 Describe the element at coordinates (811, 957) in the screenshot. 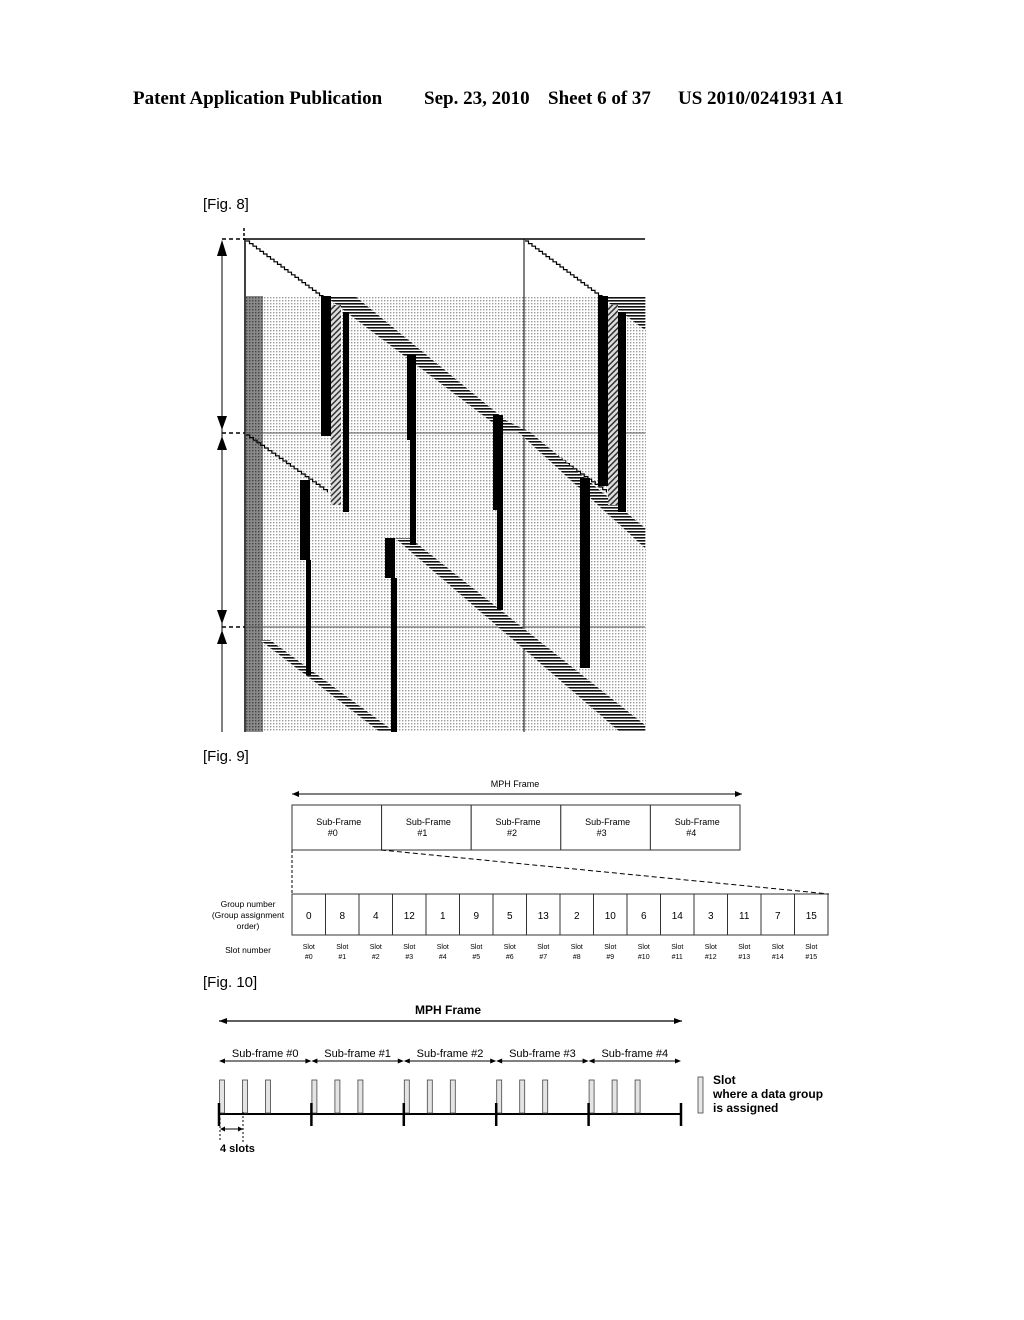

I see `slot-number: #15` at that location.